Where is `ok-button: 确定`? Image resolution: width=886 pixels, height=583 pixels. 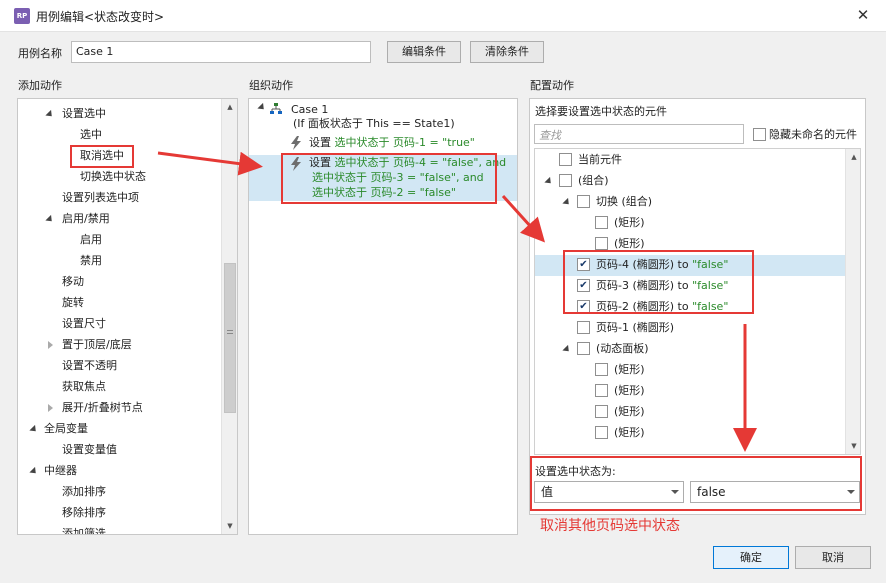
ok-button: 确定 is located at coordinates (751, 557).